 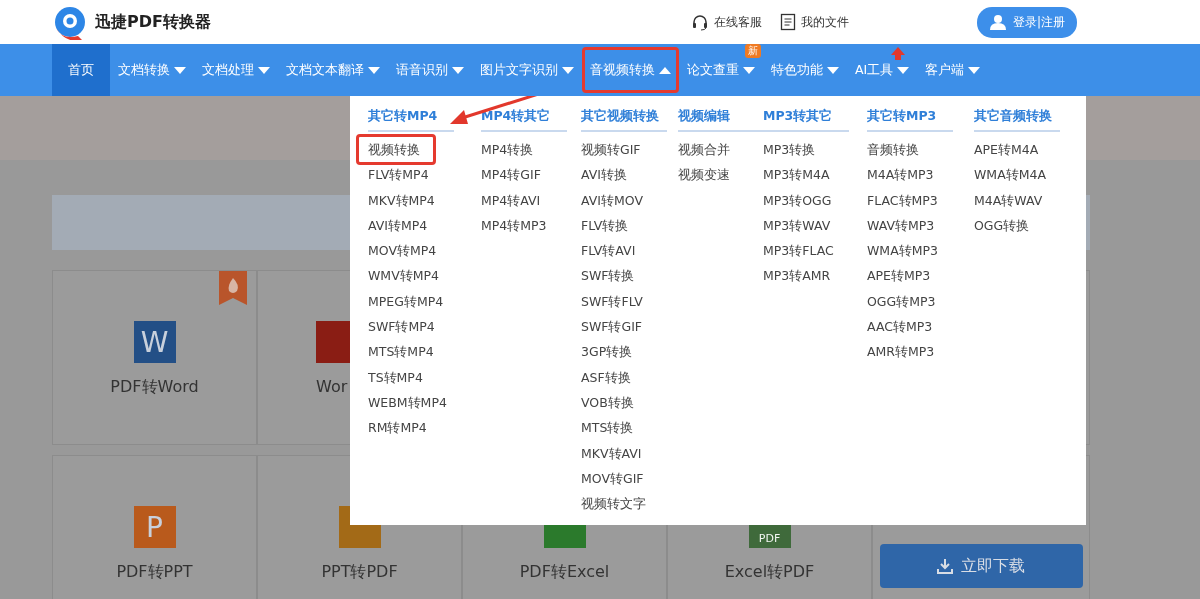 What do you see at coordinates (806, 120) in the screenshot?
I see `column-heading: MP3转其它` at bounding box center [806, 120].